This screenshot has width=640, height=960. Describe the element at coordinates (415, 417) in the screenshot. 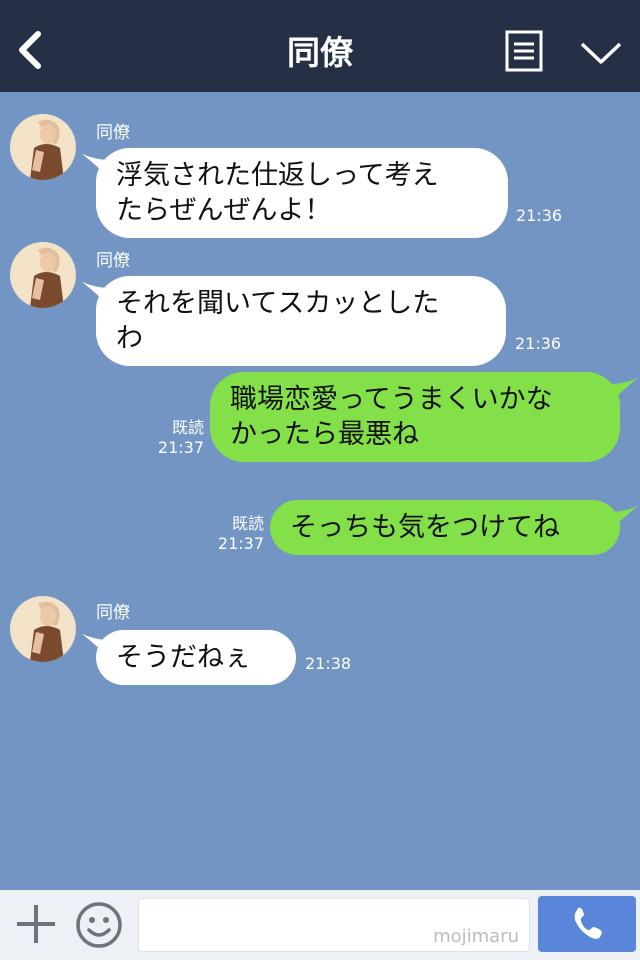

I see `message-bubble: 職場恋愛ってうまくいかな かったら最悪ね` at that location.